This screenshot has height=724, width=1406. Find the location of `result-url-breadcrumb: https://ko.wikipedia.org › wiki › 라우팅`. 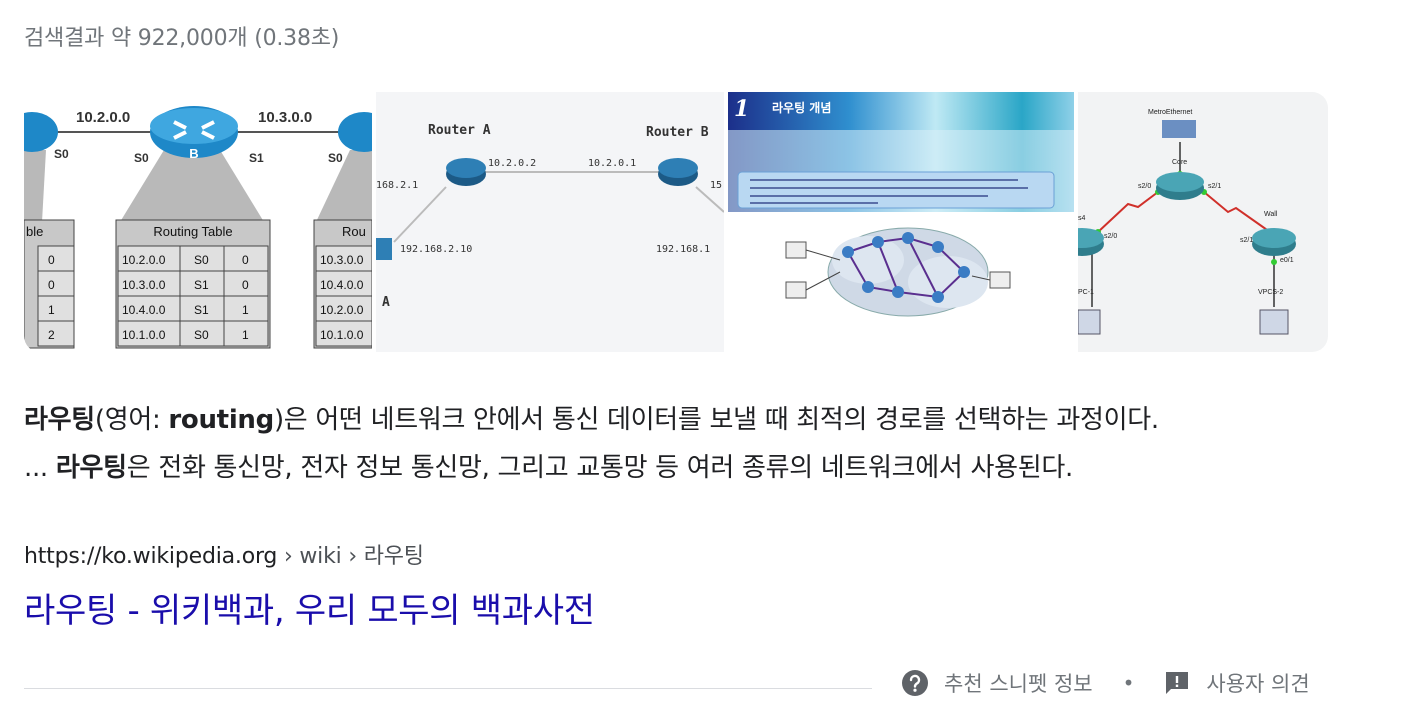

result-url-breadcrumb: https://ko.wikipedia.org › wiki › 라우팅 is located at coordinates (224, 554).